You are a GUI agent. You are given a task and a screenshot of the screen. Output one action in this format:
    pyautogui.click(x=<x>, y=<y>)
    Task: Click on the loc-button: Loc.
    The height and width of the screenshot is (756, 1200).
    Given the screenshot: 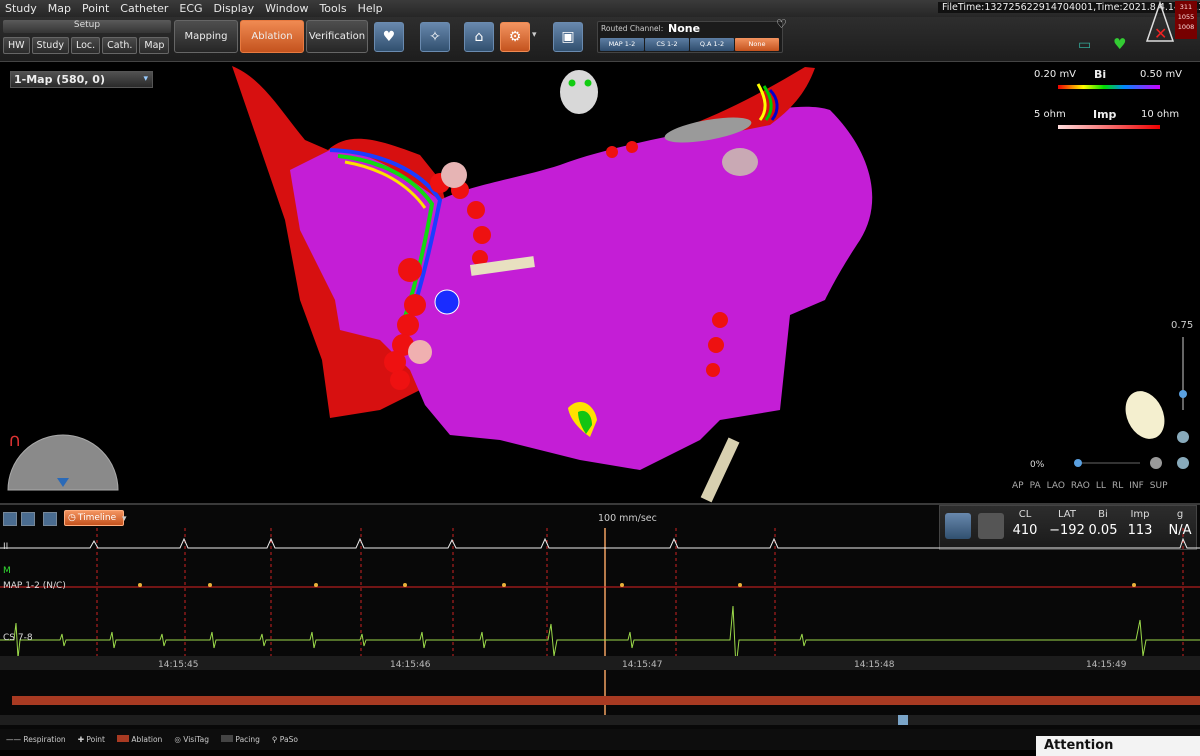 What is the action you would take?
    pyautogui.click(x=85, y=45)
    